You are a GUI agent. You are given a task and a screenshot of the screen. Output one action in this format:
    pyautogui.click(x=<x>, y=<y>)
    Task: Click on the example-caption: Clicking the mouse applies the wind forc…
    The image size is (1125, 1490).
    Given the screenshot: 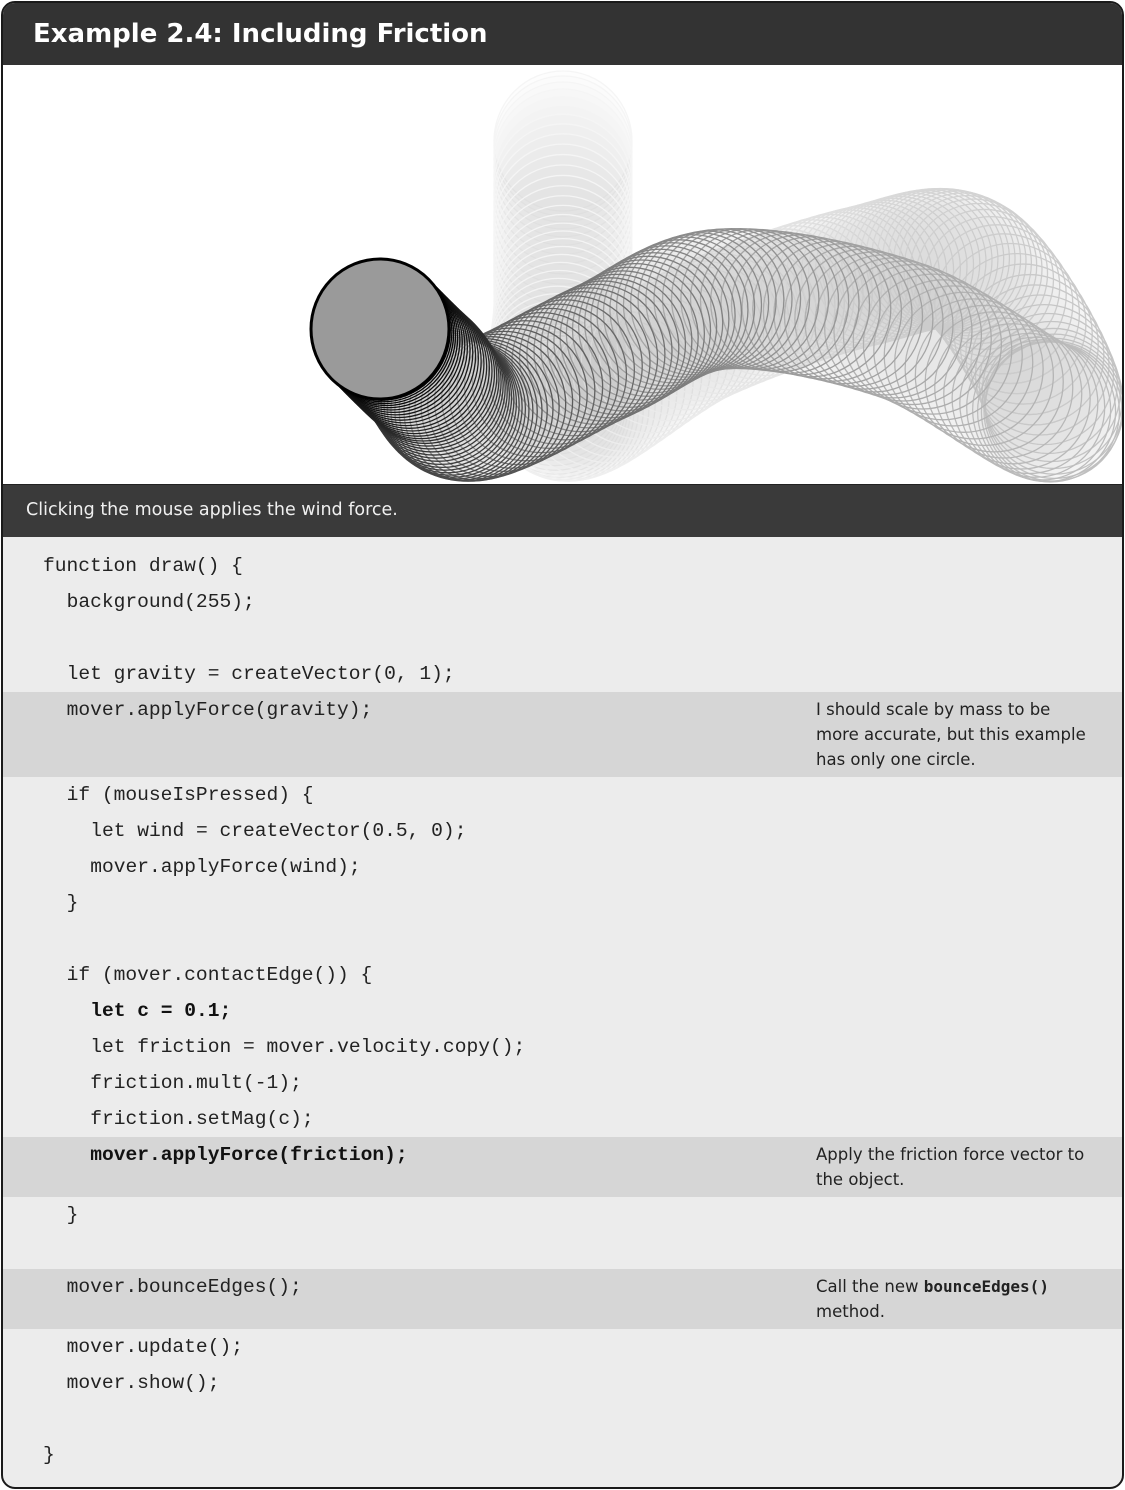 What is the action you would take?
    pyautogui.click(x=562, y=510)
    